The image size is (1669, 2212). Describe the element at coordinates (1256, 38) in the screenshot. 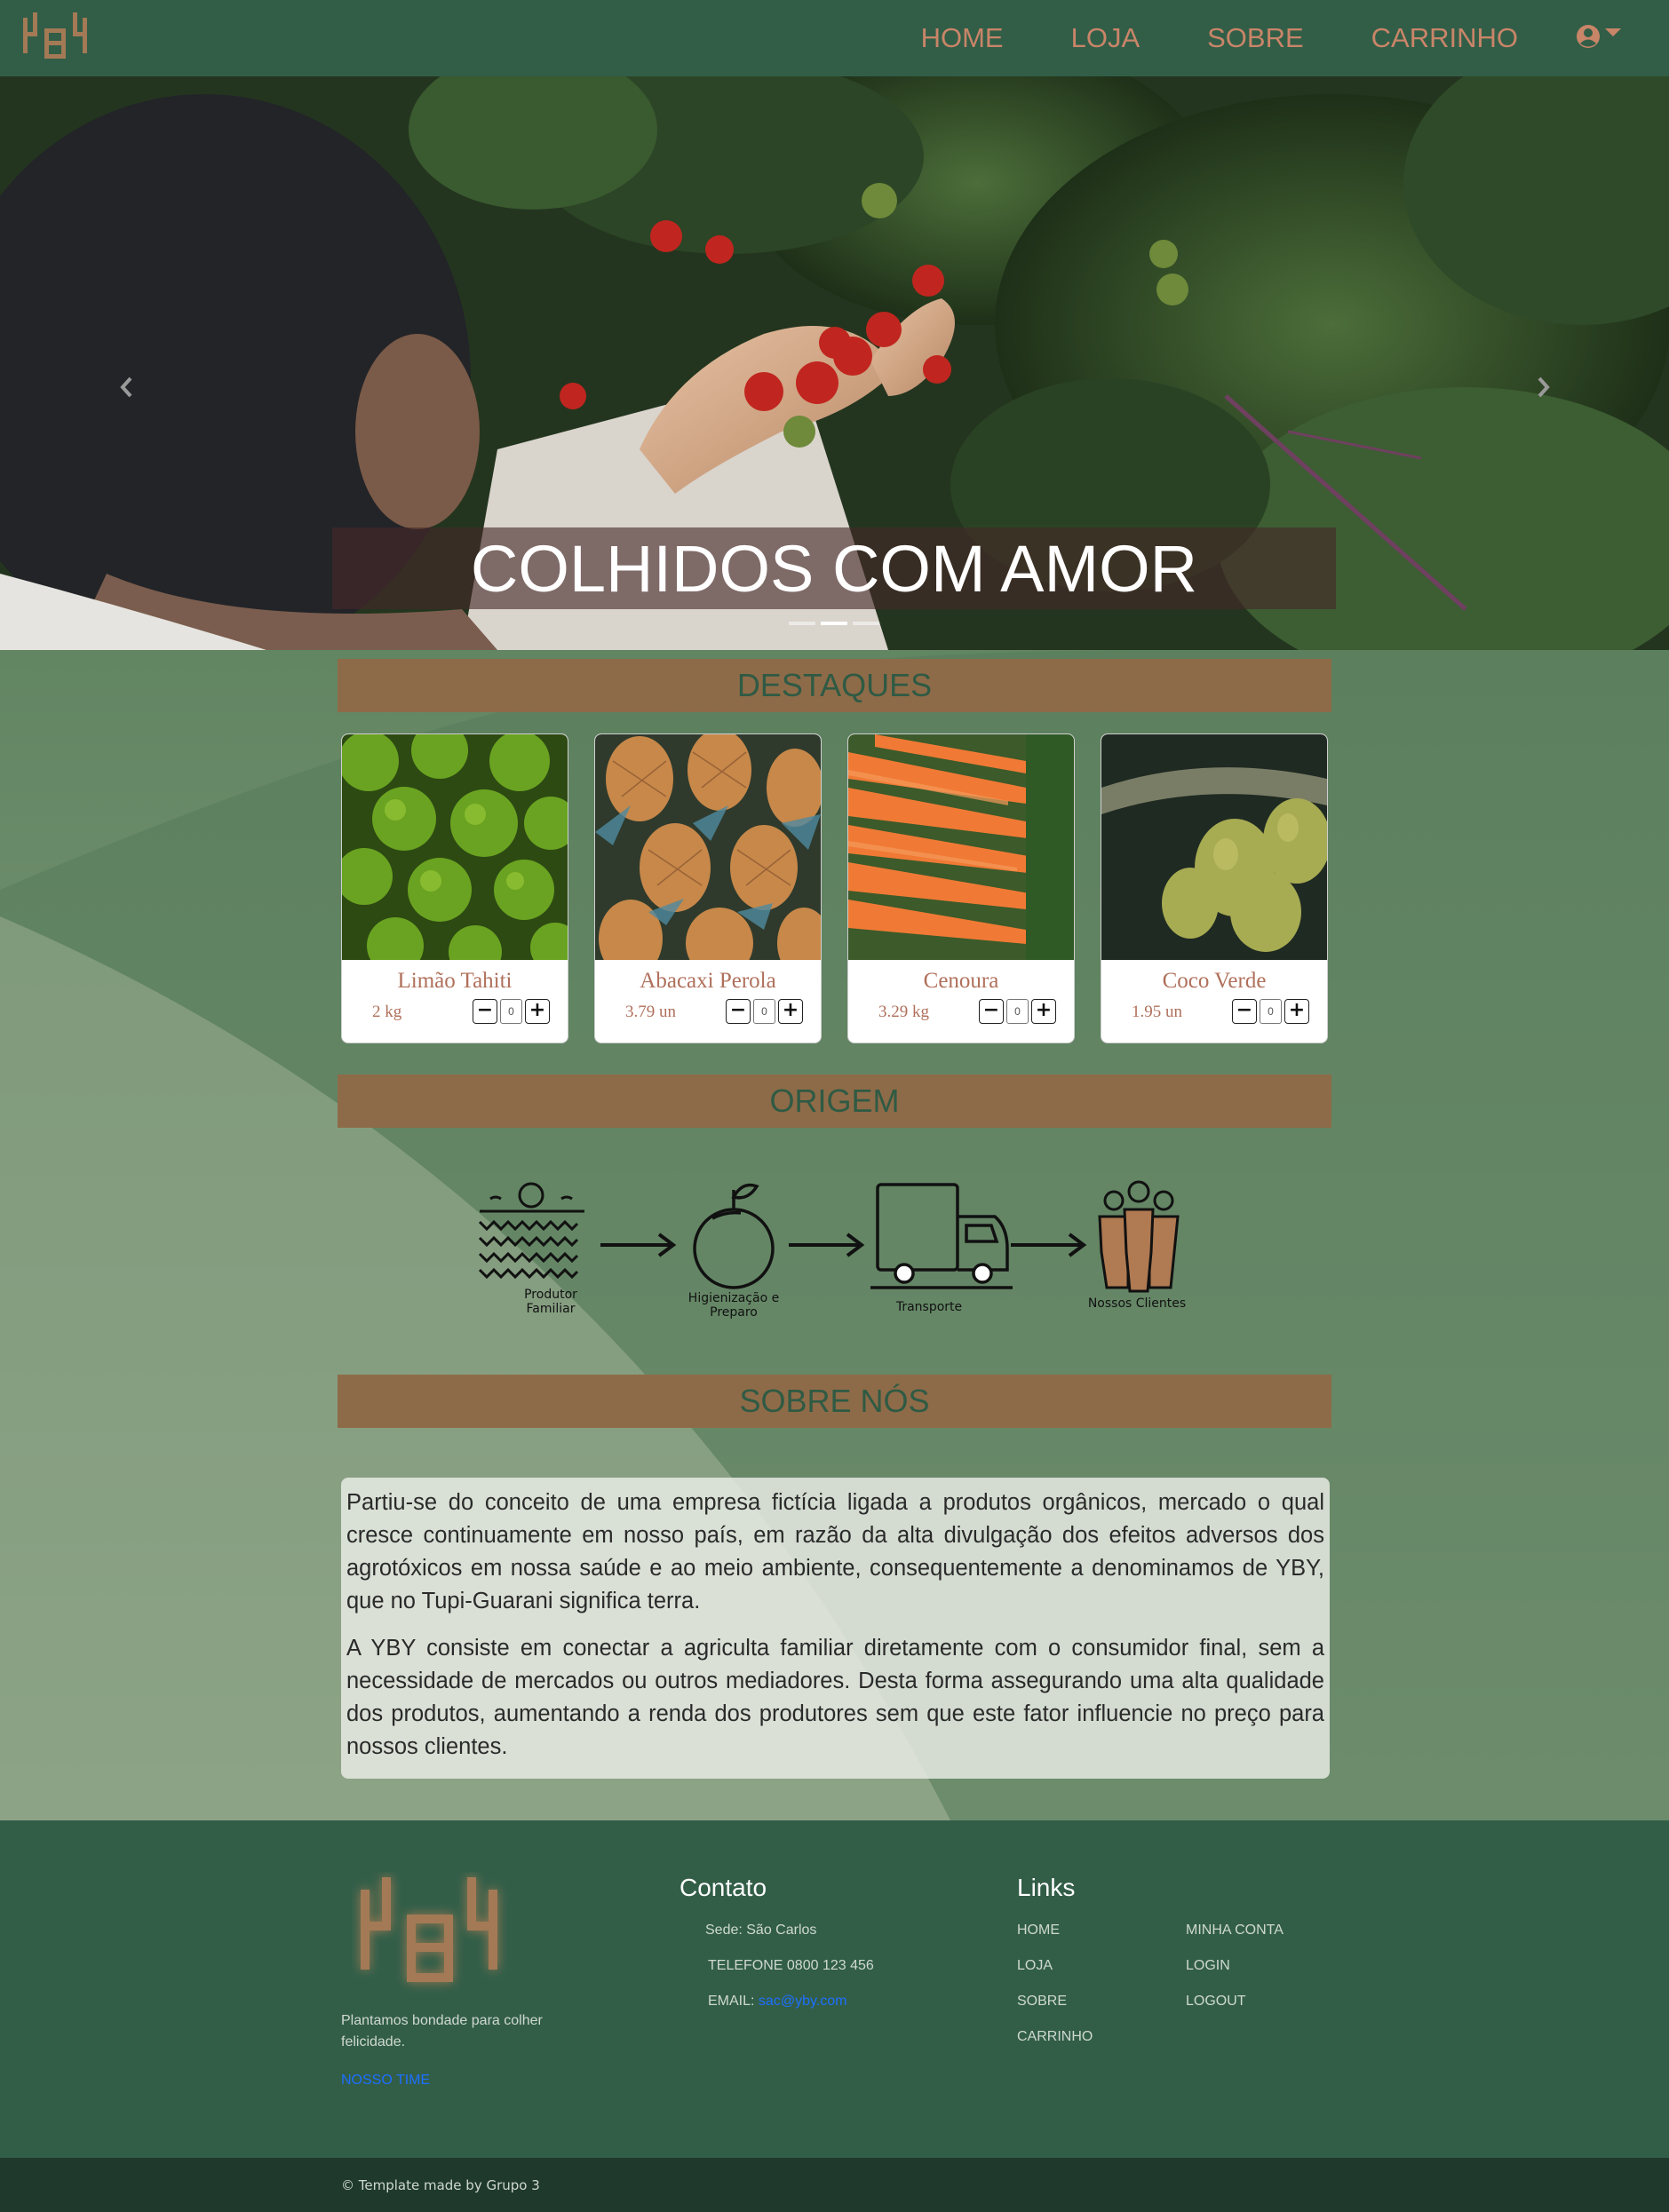

I see `nav-sobre: SOBRE` at that location.